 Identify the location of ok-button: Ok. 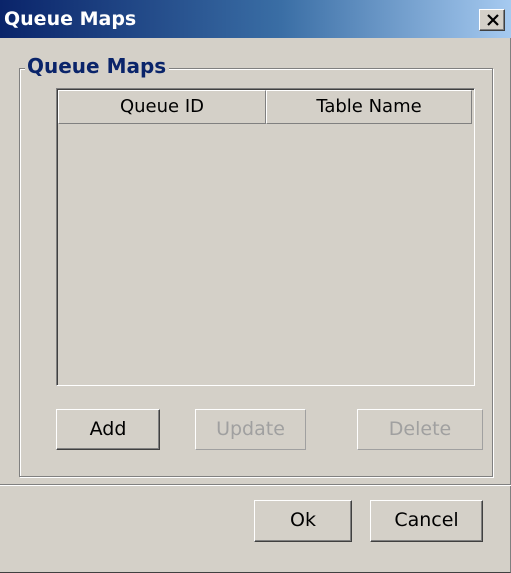
(303, 521).